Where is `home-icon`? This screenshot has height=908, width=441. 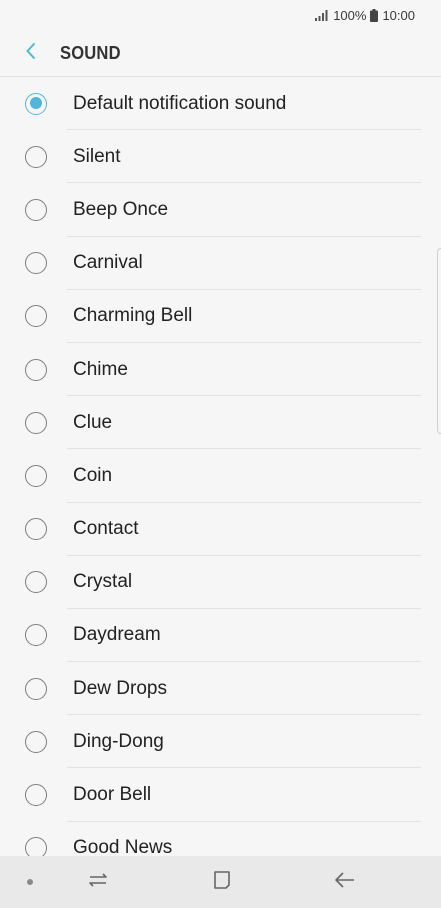 home-icon is located at coordinates (222, 882).